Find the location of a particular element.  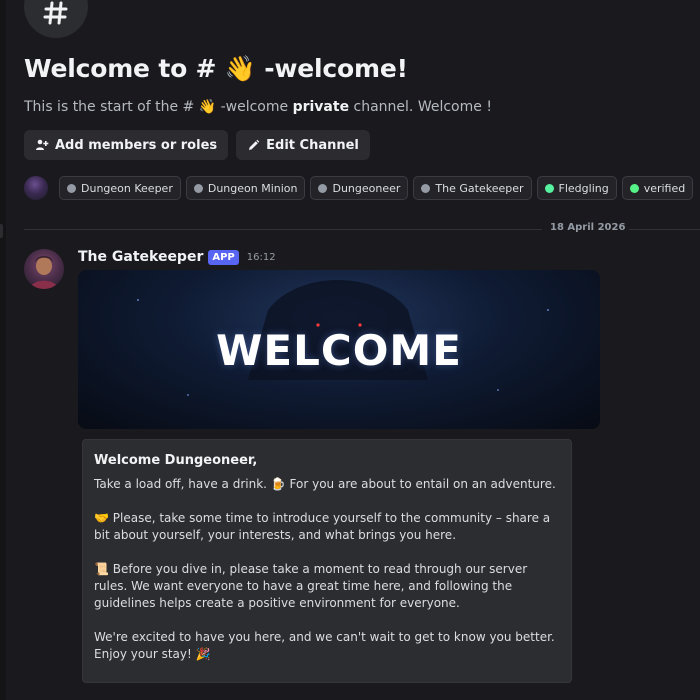

role-label: The Gatekeeper is located at coordinates (479, 188).